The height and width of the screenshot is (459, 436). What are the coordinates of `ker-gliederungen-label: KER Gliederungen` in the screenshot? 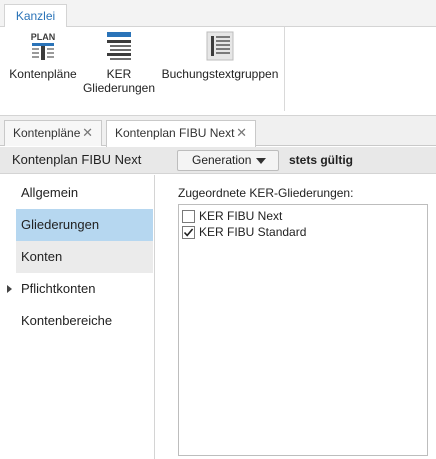 It's located at (119, 81).